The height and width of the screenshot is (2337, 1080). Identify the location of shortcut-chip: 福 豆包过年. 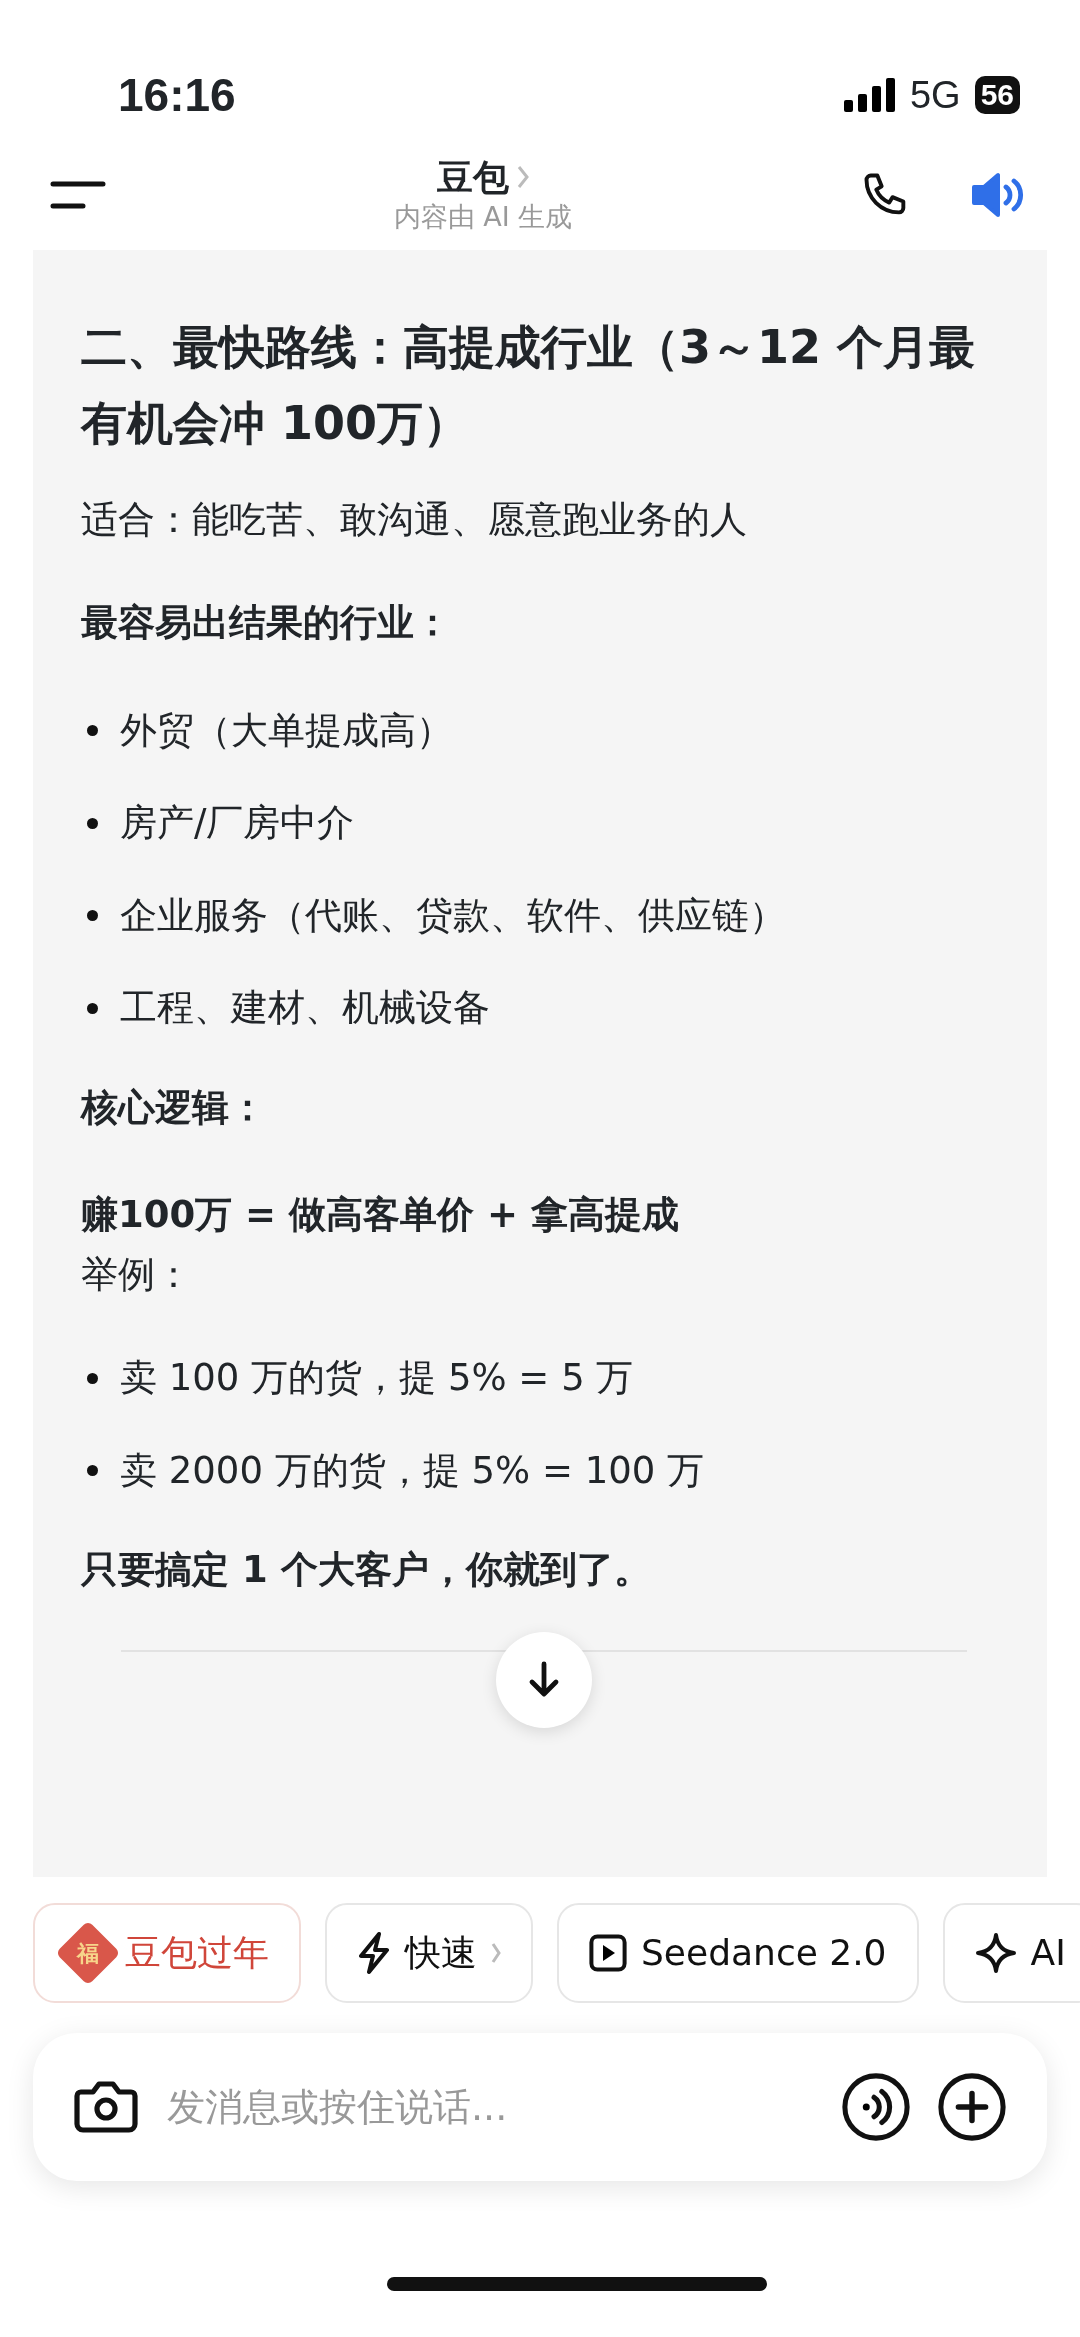
(167, 1953).